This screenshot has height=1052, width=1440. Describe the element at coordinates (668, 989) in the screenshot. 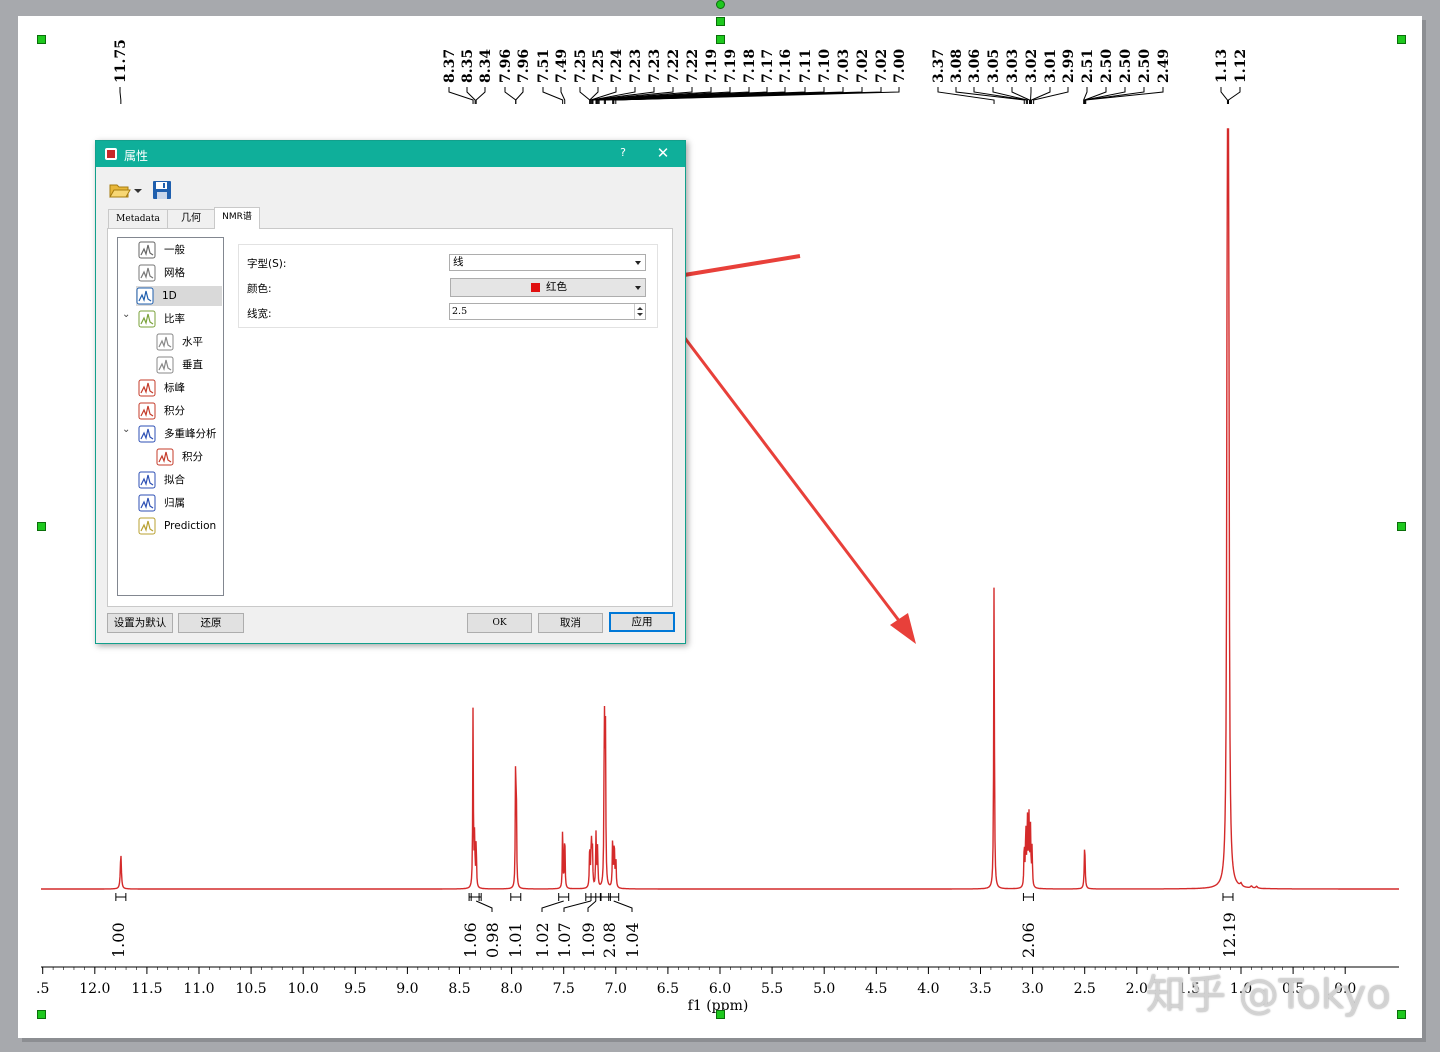

I see `x-axis-tick-label: 6.5` at that location.